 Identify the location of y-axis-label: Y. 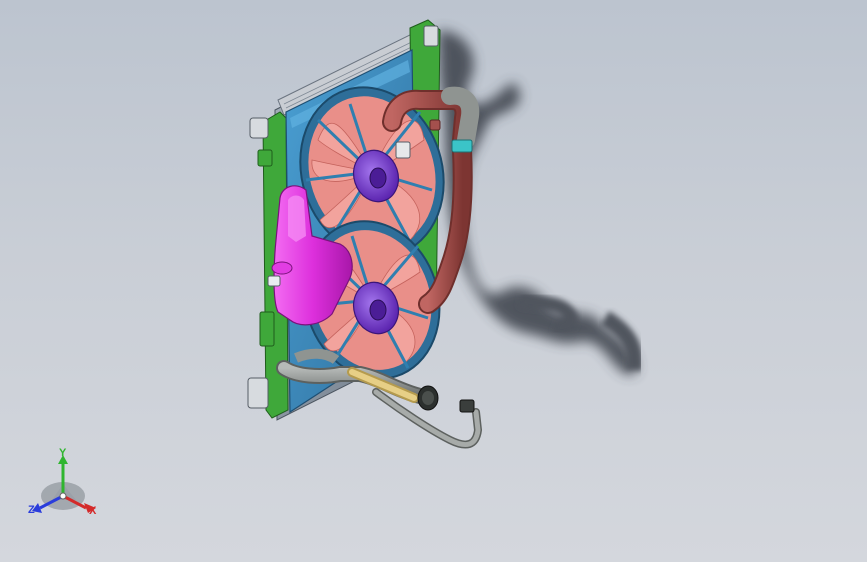
(63, 453).